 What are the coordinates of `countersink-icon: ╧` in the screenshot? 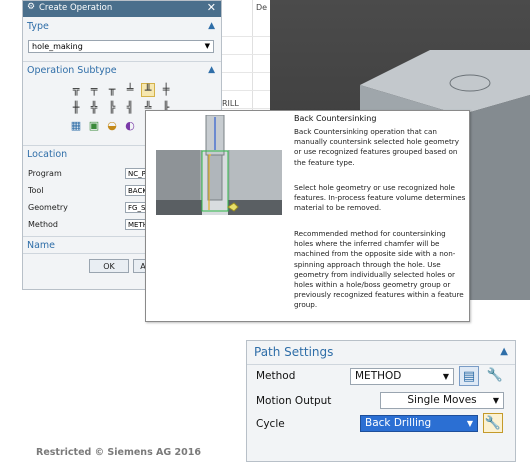 It's located at (130, 90).